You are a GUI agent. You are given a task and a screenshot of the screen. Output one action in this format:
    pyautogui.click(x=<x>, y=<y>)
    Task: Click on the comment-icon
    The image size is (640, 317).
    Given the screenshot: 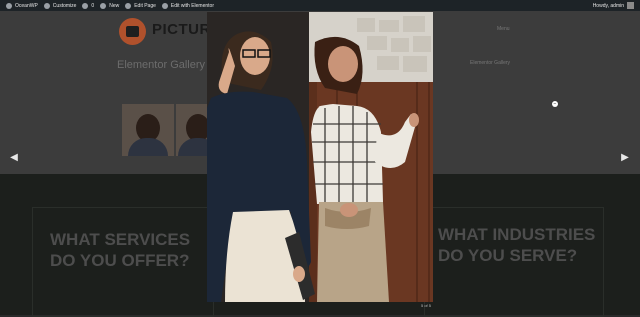 What is the action you would take?
    pyautogui.click(x=85, y=5)
    